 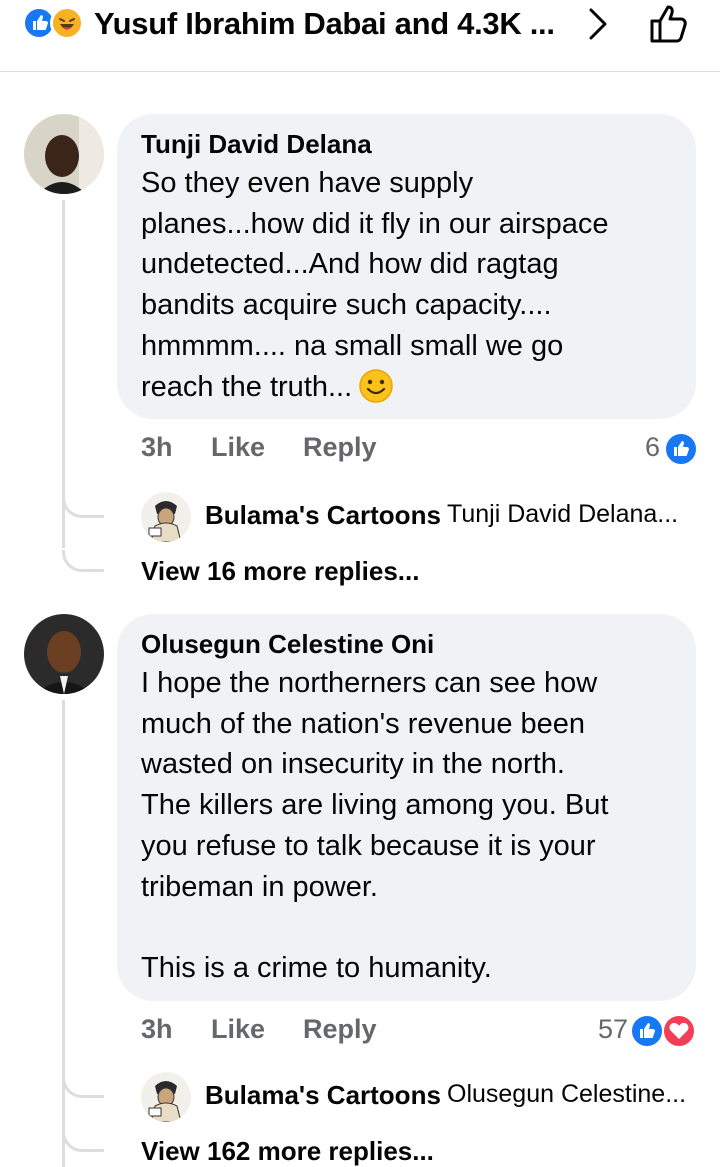 I want to click on love-reaction-icon, so click(x=679, y=1031).